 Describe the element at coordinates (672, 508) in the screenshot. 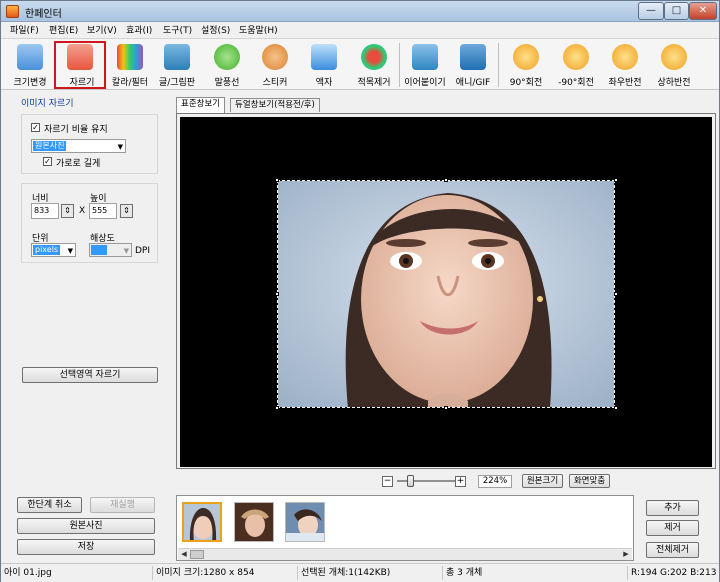

I see `add-button: 추가` at that location.